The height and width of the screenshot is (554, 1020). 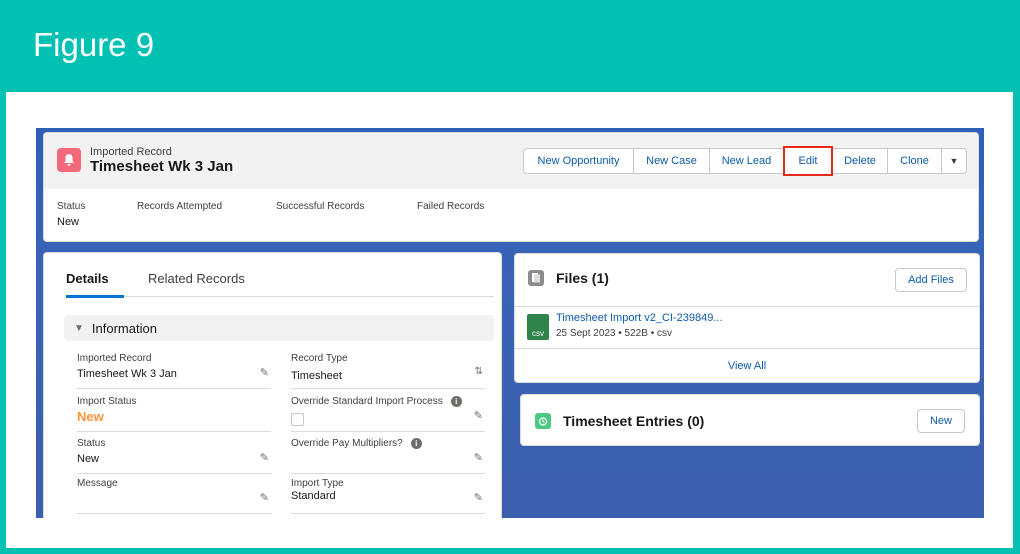 What do you see at coordinates (316, 376) in the screenshot?
I see `field-value: Timesheet` at bounding box center [316, 376].